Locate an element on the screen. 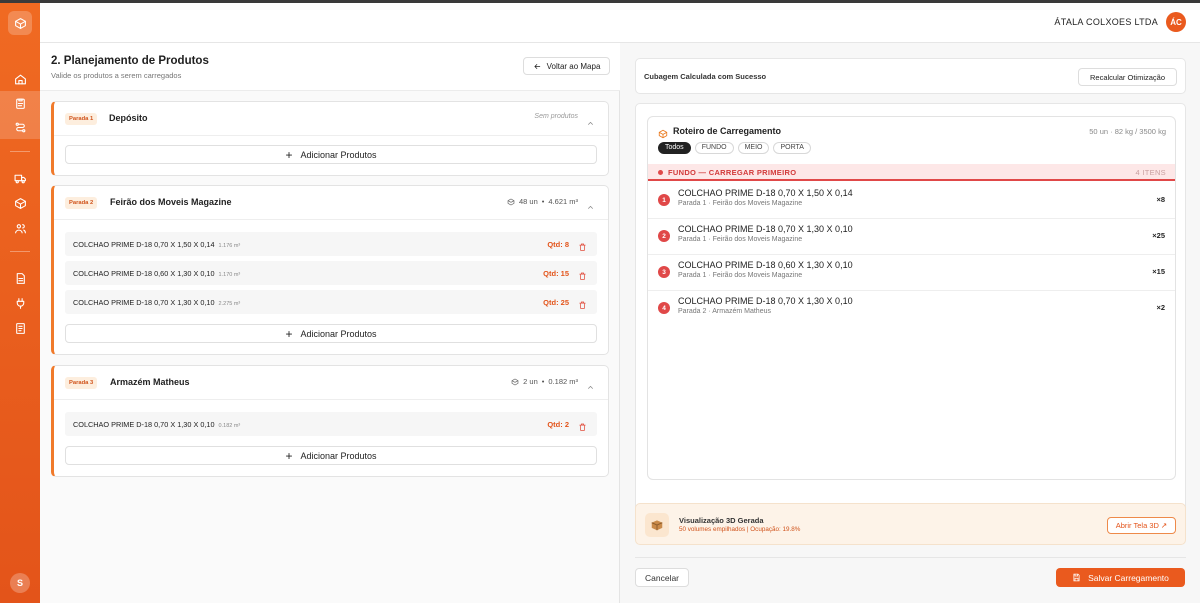 Image resolution: width=1200 pixels, height=603 pixels. sidebar: S is located at coordinates (20, 303).